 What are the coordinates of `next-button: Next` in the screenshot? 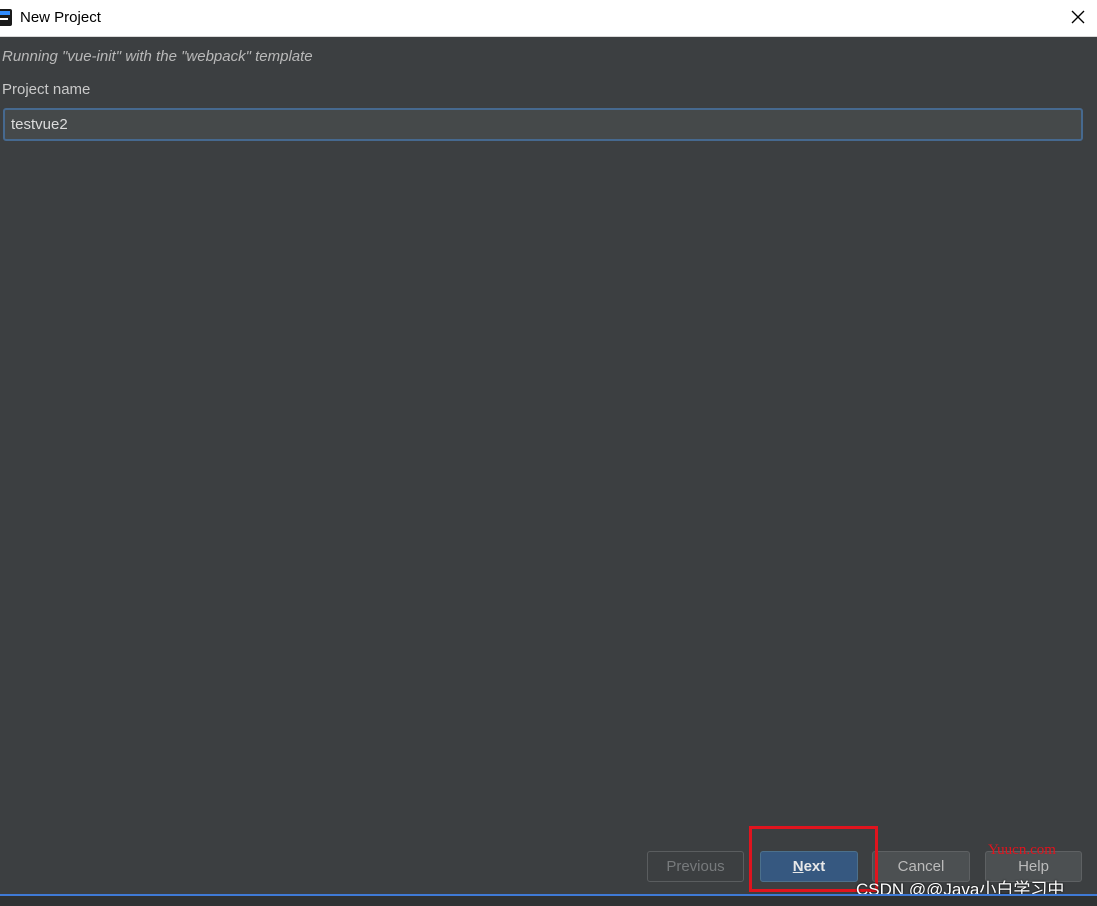 It's located at (809, 866).